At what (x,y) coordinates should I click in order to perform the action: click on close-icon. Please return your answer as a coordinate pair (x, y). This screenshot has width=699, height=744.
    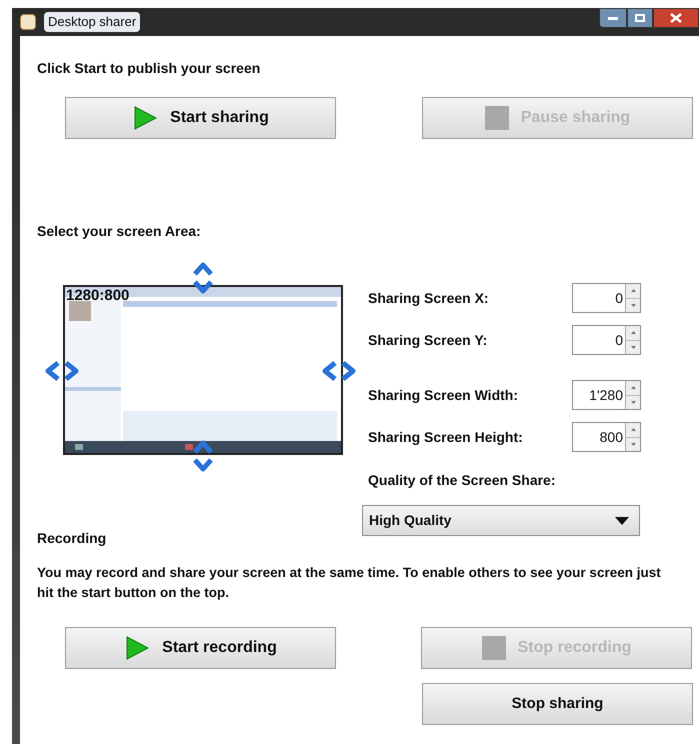
    Looking at the image, I should click on (676, 18).